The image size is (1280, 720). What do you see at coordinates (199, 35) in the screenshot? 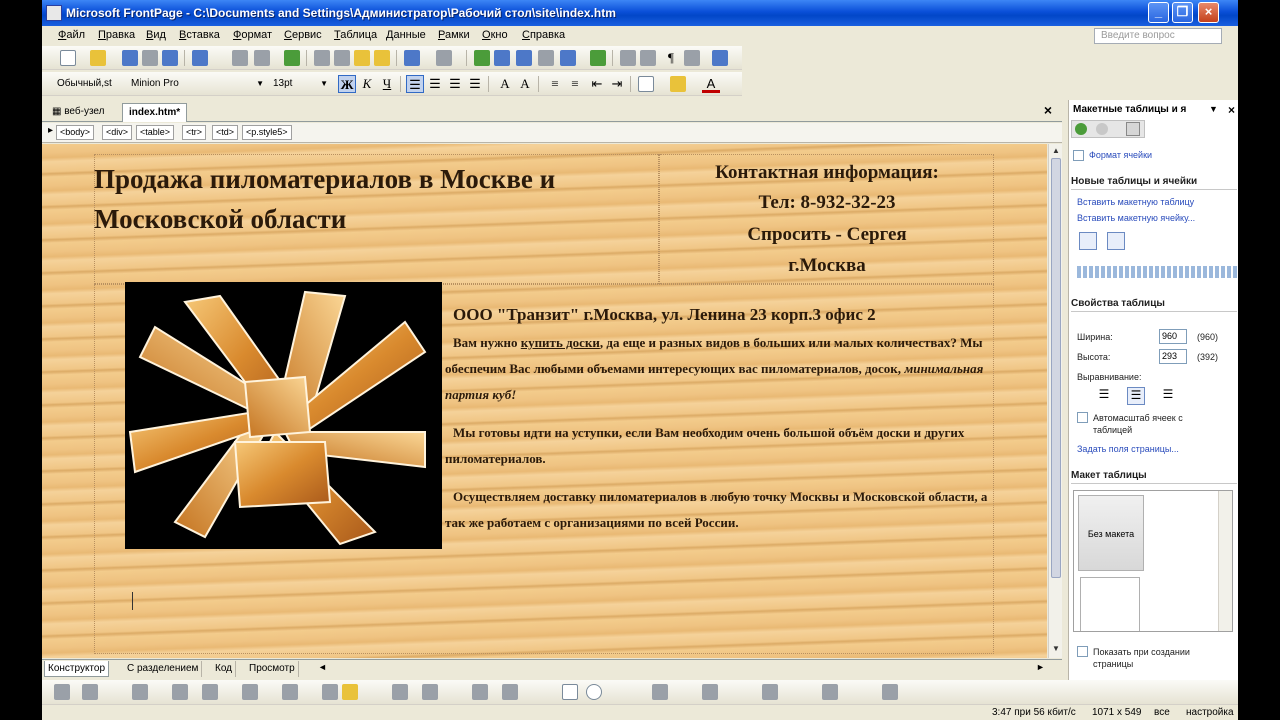
I see `menu-insert: Вставка` at bounding box center [199, 35].